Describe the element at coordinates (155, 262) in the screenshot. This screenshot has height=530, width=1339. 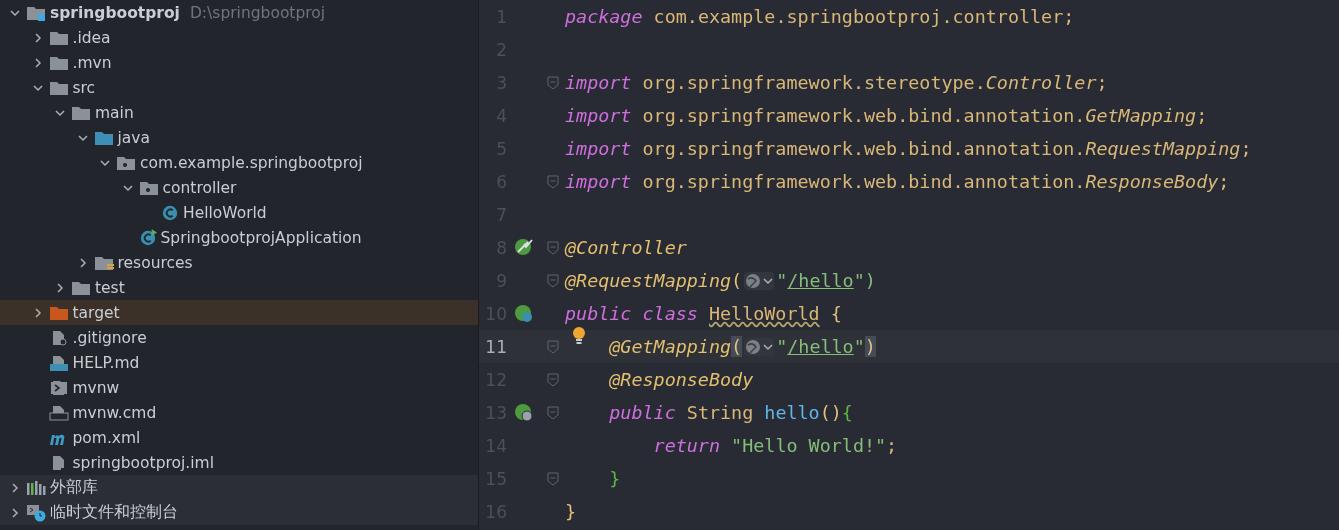
I see `tree-item: resources` at that location.